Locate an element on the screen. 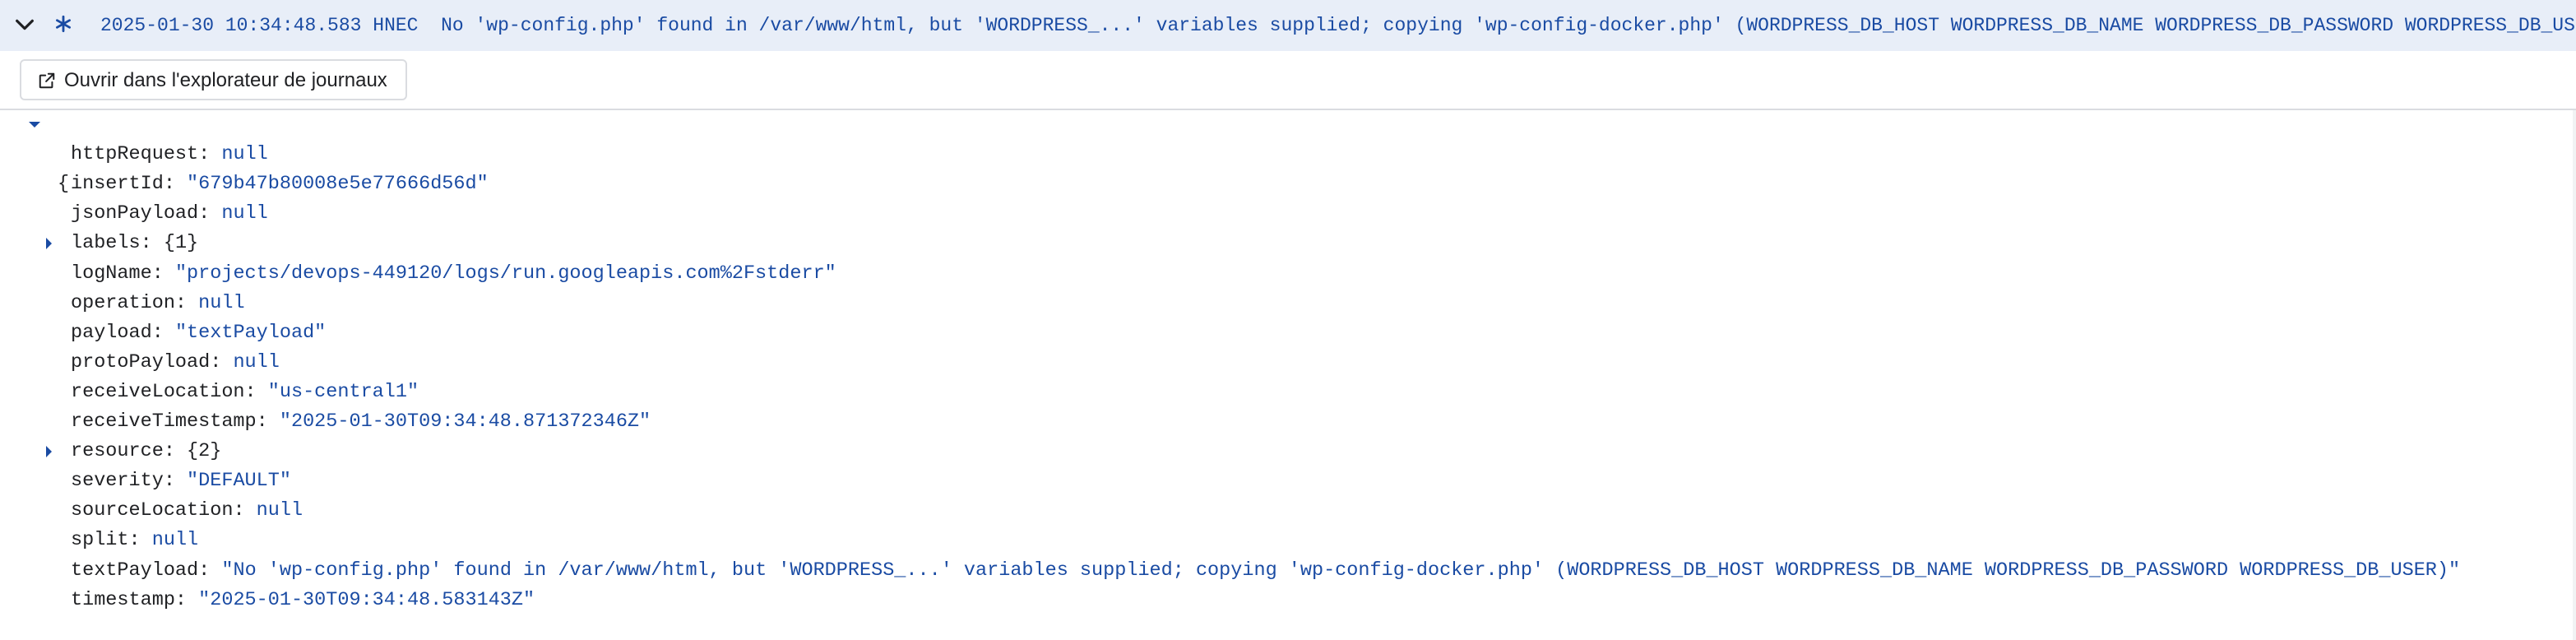 This screenshot has width=2576, height=640. field-key: textPayload is located at coordinates (135, 570).